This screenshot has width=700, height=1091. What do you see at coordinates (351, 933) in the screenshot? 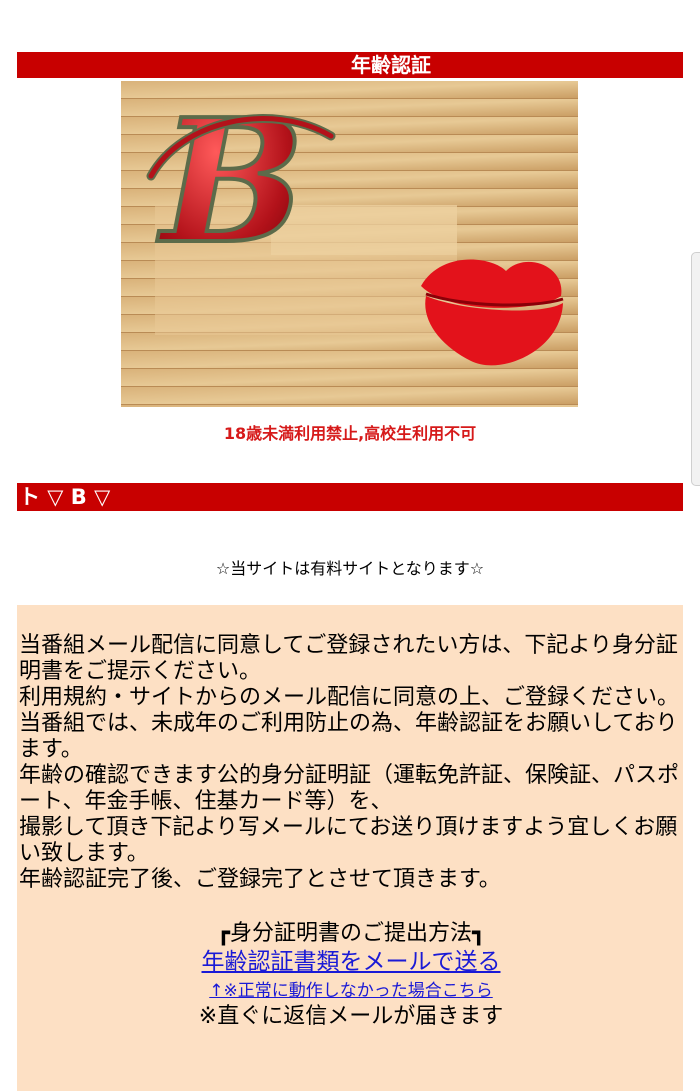
I see `howto-title: ┏身分証明書のご提出方法┓` at bounding box center [351, 933].